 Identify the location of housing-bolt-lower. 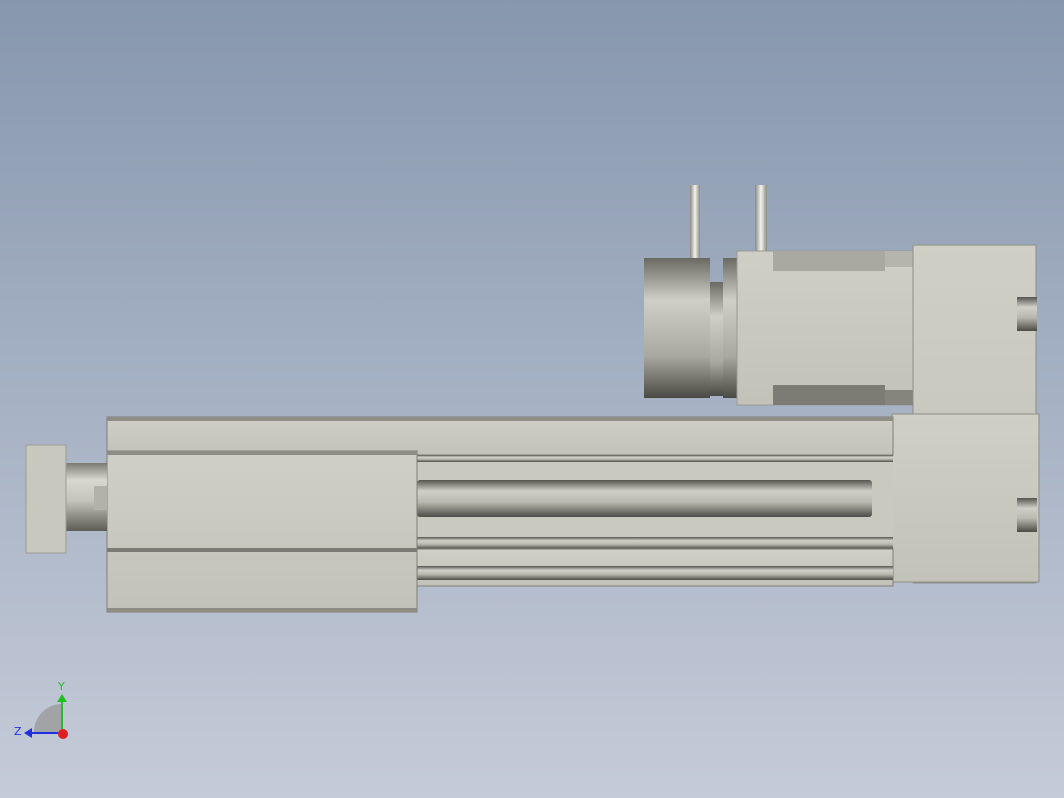
(1027, 515).